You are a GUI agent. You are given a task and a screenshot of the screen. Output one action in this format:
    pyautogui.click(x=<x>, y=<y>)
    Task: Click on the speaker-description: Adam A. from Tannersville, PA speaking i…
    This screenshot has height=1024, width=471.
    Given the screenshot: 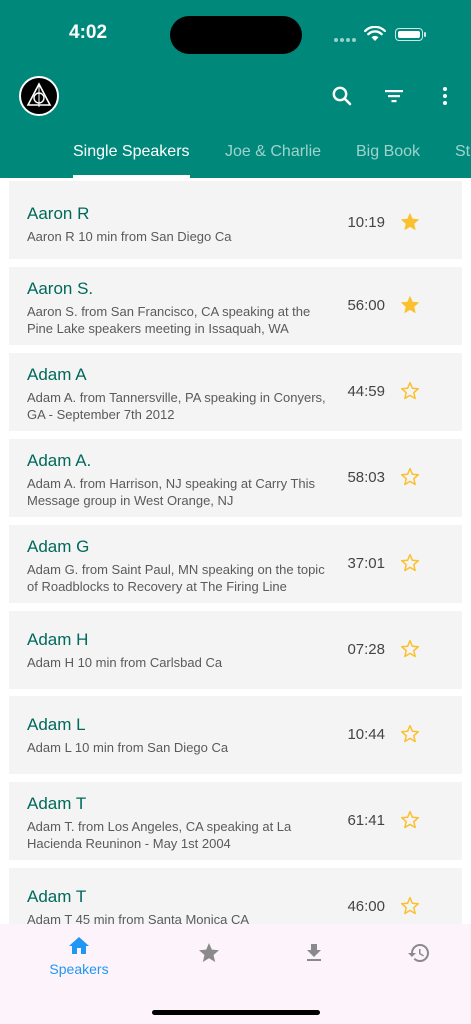 What is the action you would take?
    pyautogui.click(x=176, y=406)
    